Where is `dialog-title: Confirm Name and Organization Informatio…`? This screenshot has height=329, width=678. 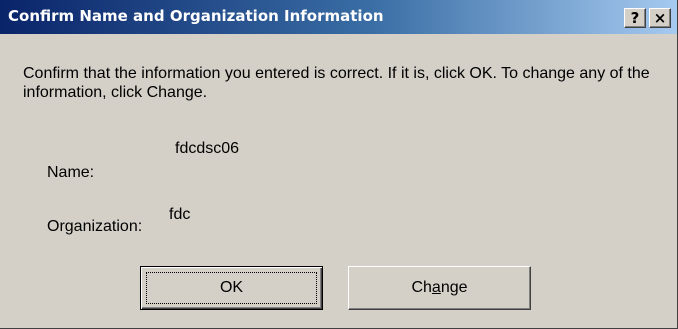 dialog-title: Confirm Name and Organization Informatio… is located at coordinates (196, 16).